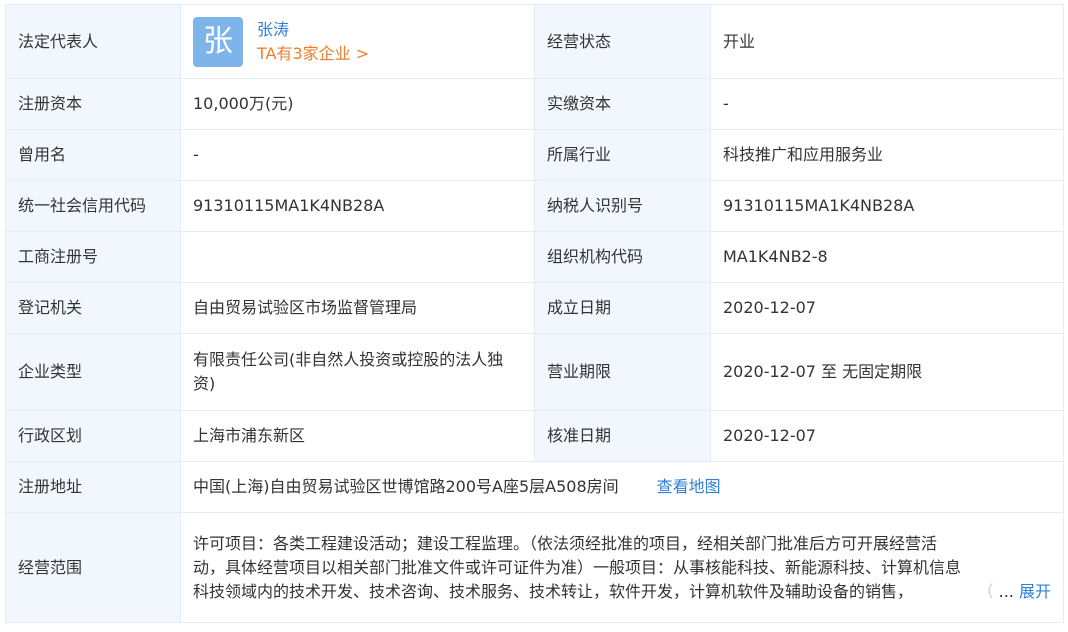  What do you see at coordinates (357, 436) in the screenshot?
I see `admin-region-value: 上海市浦东新区` at bounding box center [357, 436].